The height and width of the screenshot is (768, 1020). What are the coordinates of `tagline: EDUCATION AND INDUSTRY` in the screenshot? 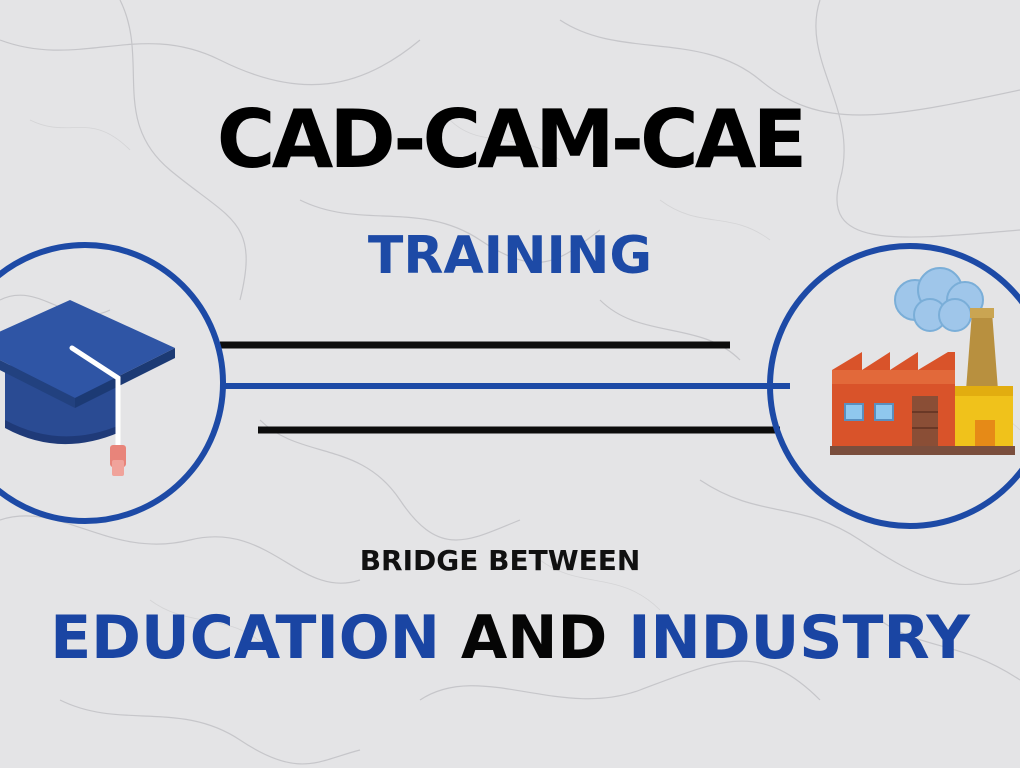 It's located at (510, 638).